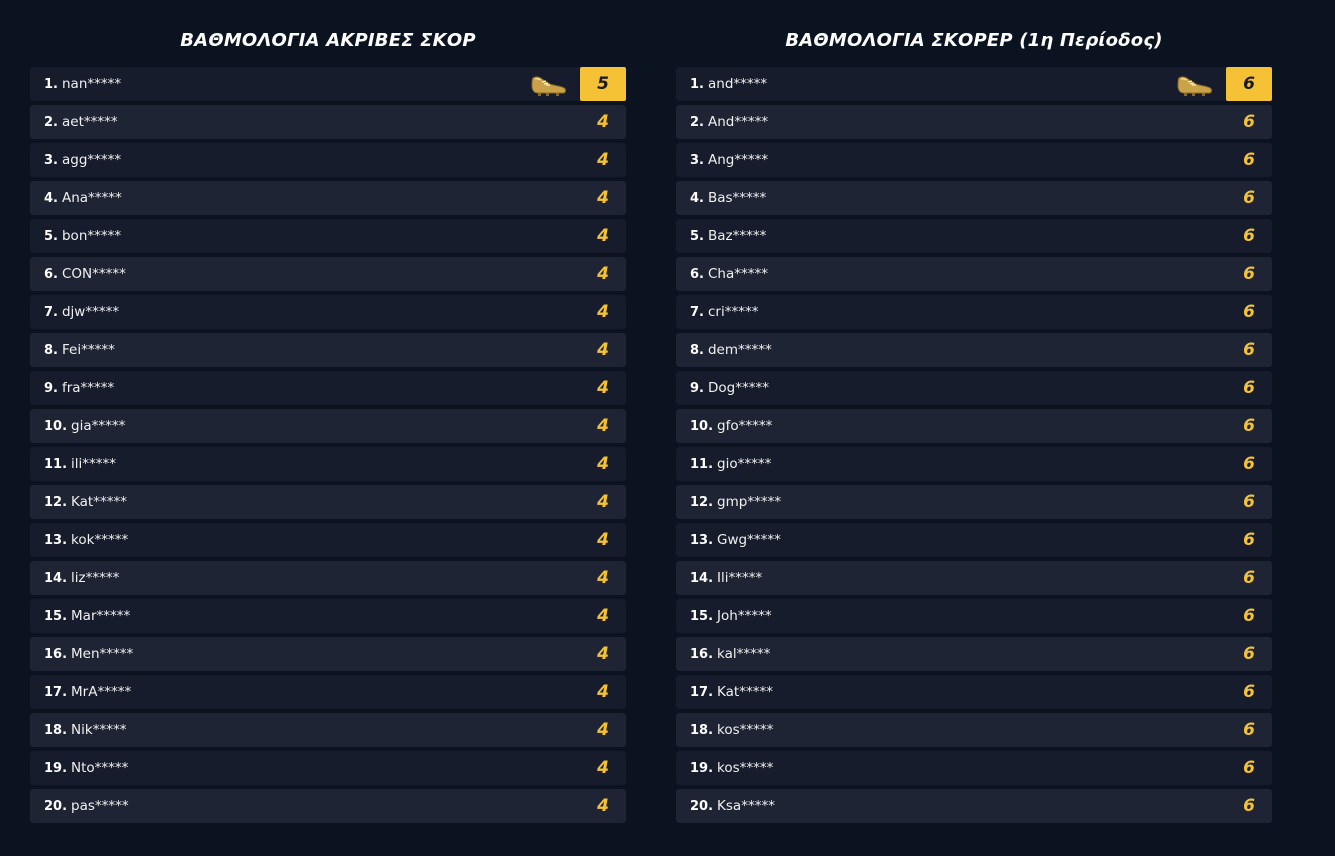 This screenshot has width=1335, height=856. Describe the element at coordinates (738, 122) in the screenshot. I see `player-name: And*****` at that location.